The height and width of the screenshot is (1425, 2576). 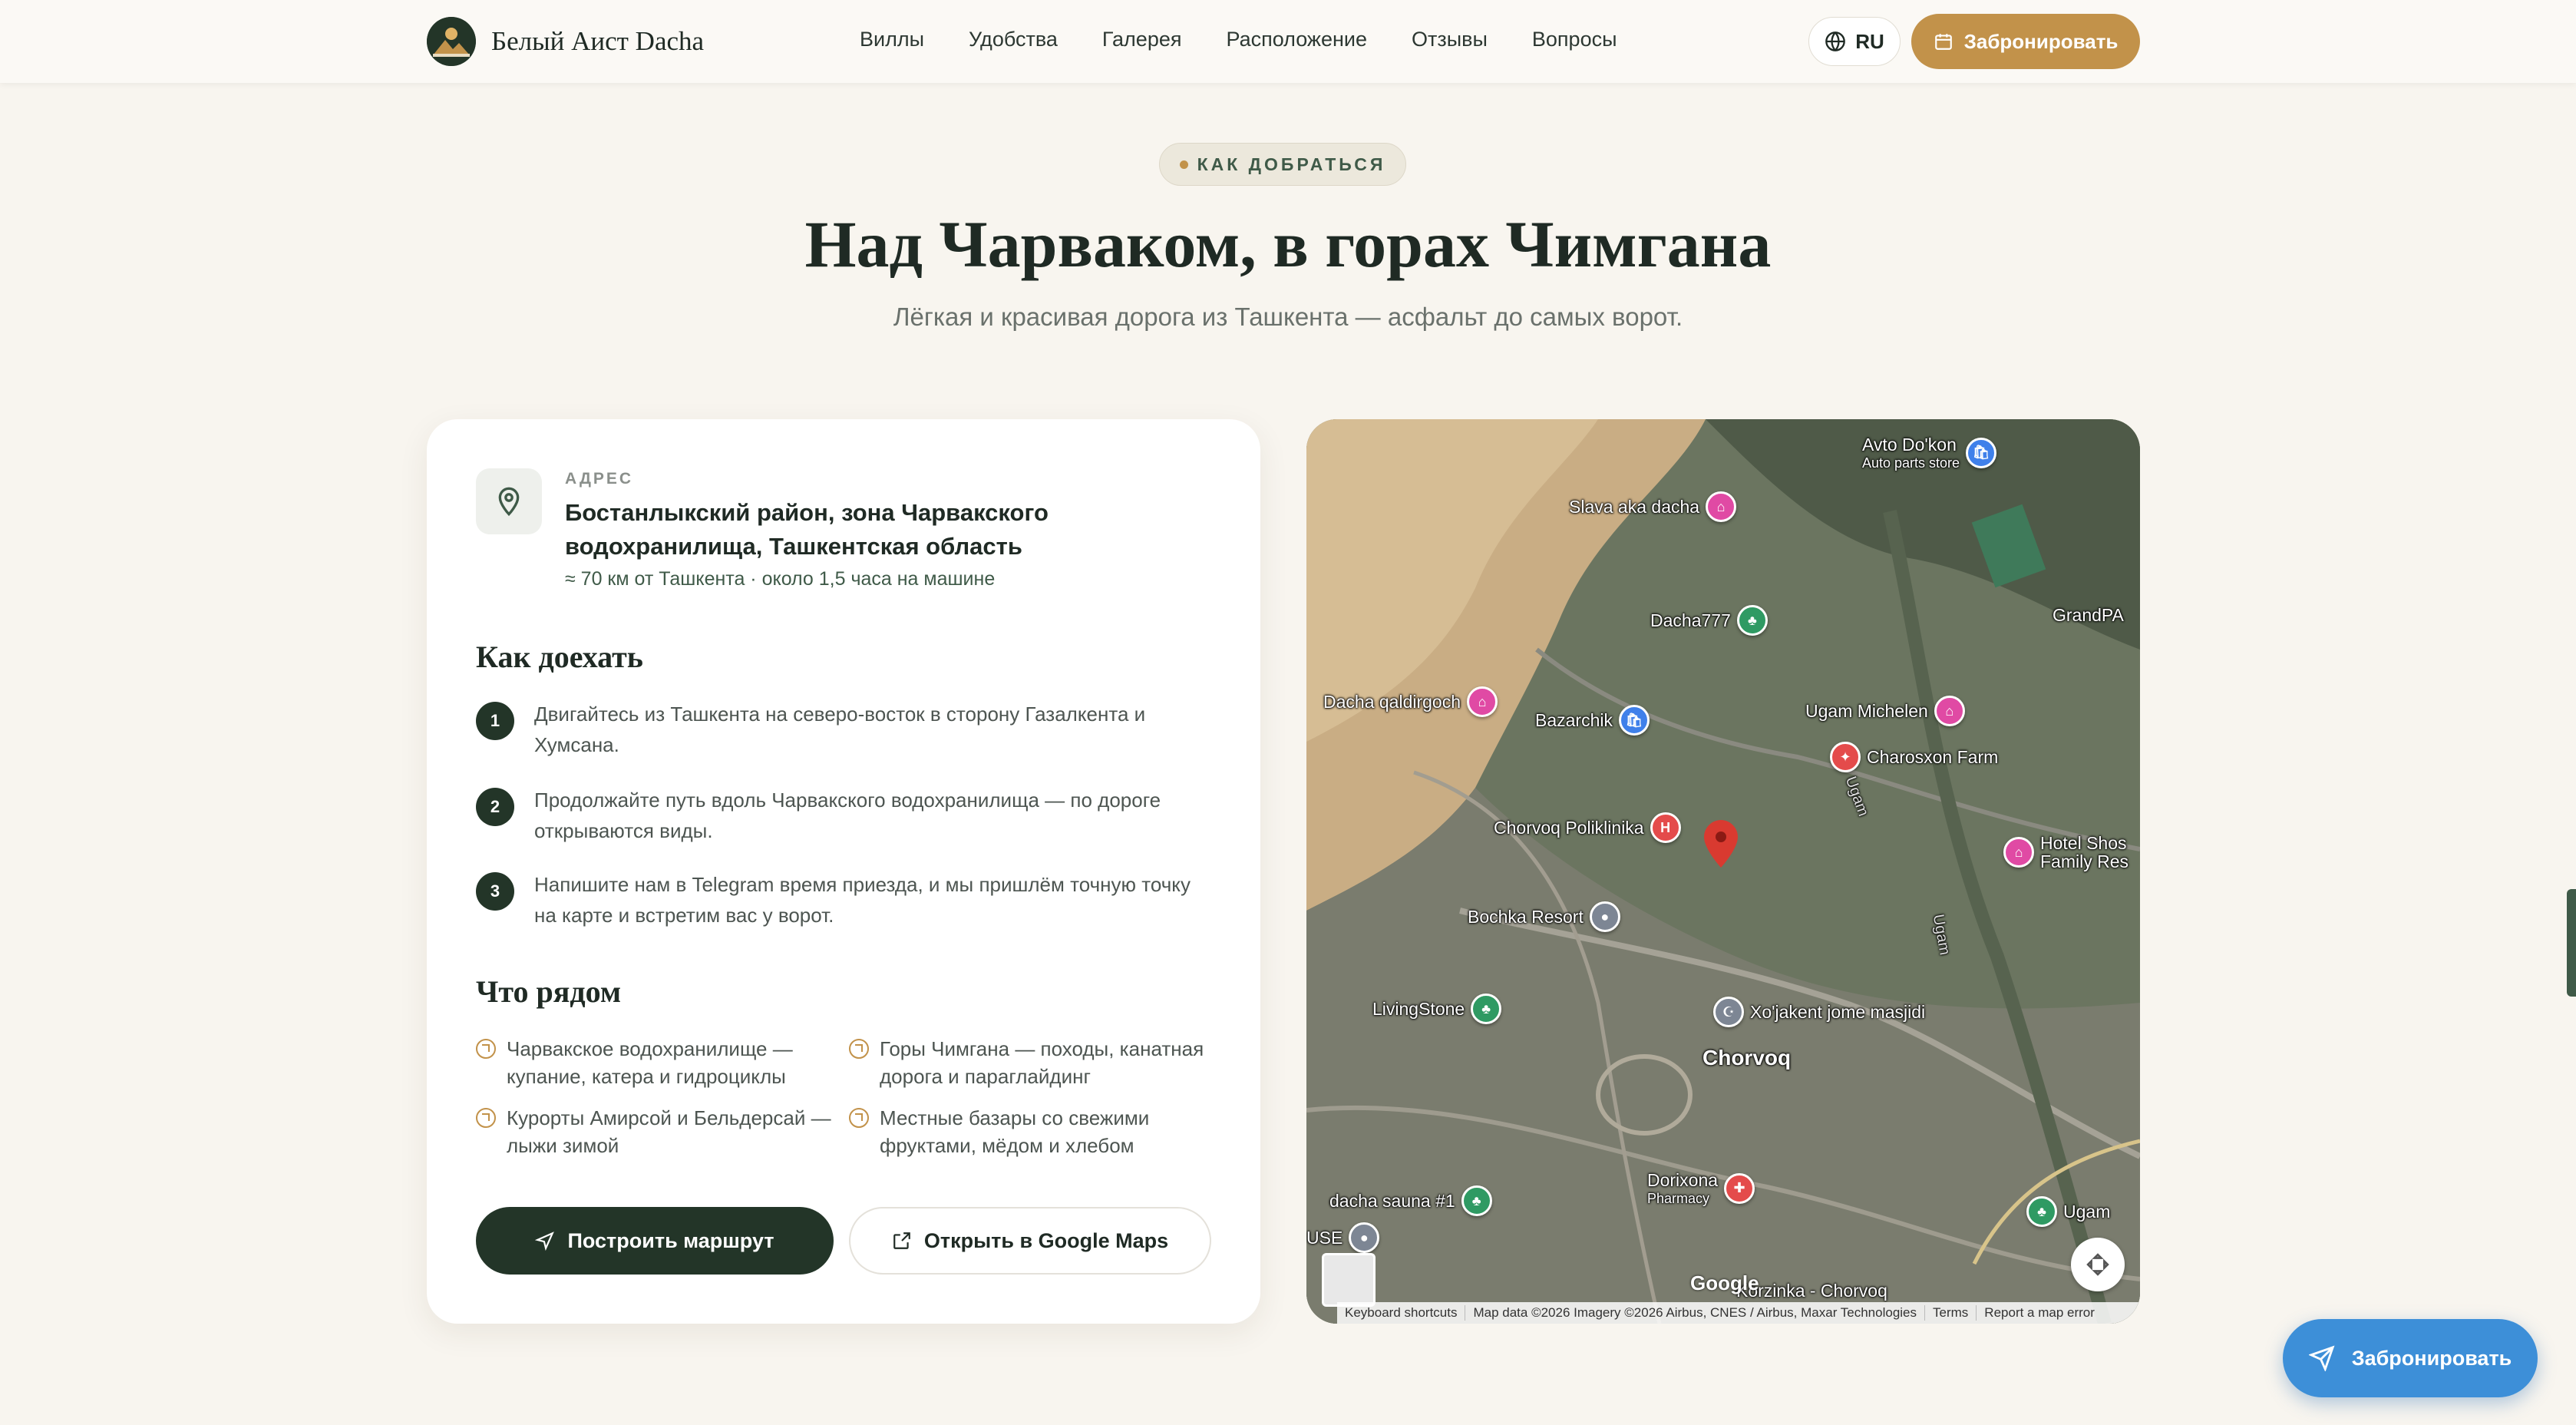 I want to click on floating-book-button: Забронировать, so click(x=2410, y=1358).